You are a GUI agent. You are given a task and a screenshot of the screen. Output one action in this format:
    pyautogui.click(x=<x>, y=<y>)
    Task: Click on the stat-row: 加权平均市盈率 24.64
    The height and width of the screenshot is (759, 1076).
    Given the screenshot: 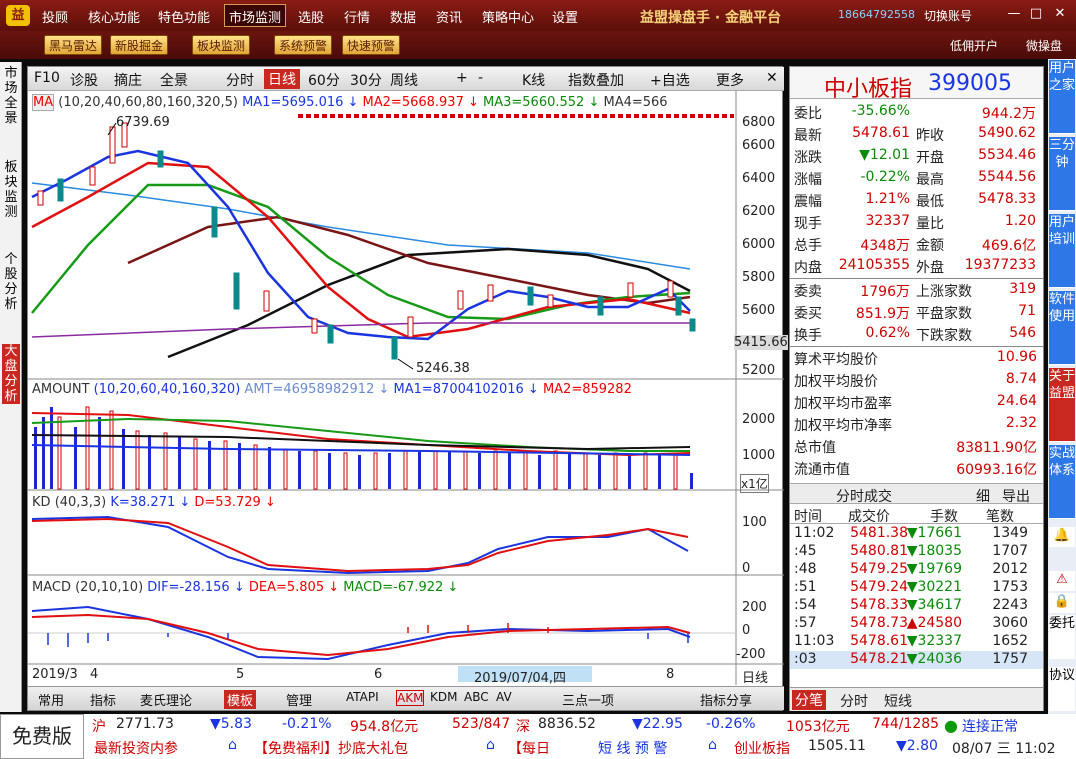 What is the action you would take?
    pyautogui.click(x=916, y=402)
    